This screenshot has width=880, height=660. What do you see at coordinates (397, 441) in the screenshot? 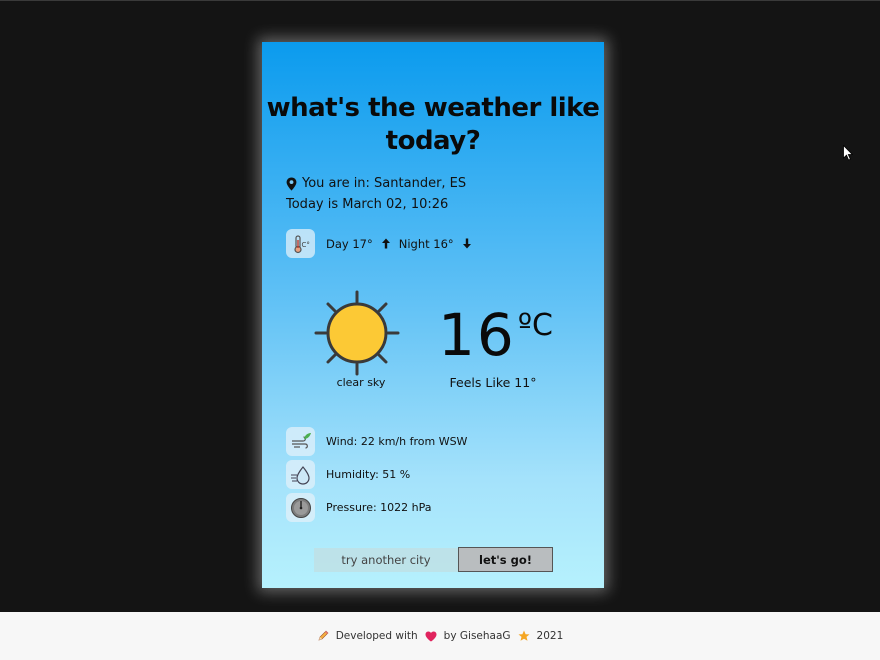
I see `wind-text: Wind: 22 km/h from WSW` at bounding box center [397, 441].